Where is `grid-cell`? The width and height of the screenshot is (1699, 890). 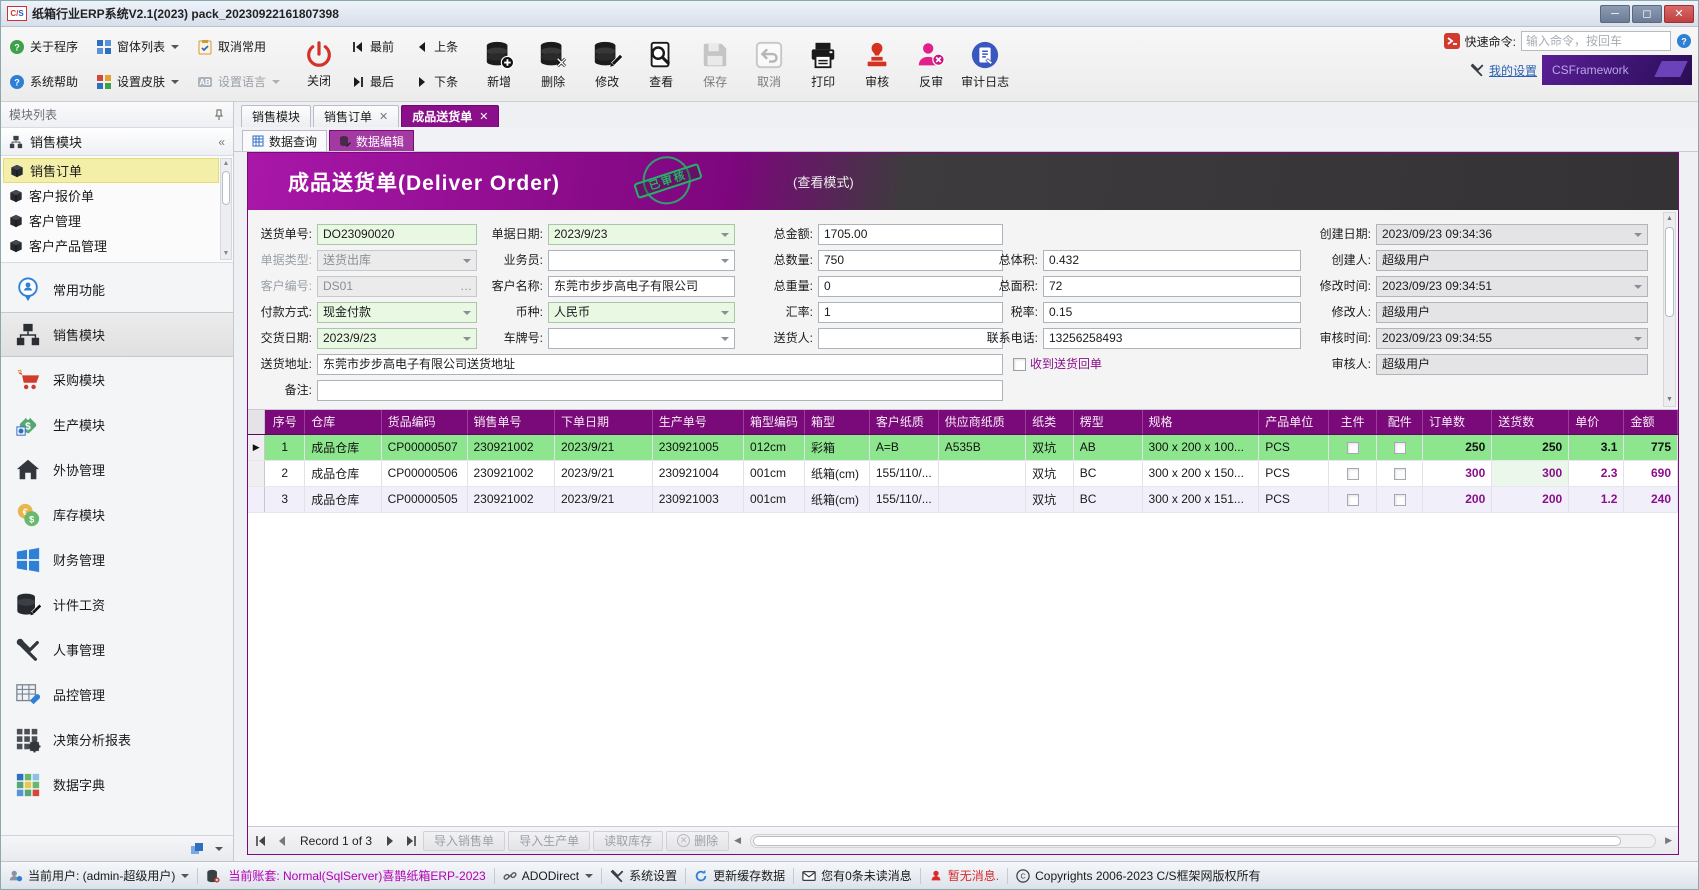
grid-cell is located at coordinates (982, 473).